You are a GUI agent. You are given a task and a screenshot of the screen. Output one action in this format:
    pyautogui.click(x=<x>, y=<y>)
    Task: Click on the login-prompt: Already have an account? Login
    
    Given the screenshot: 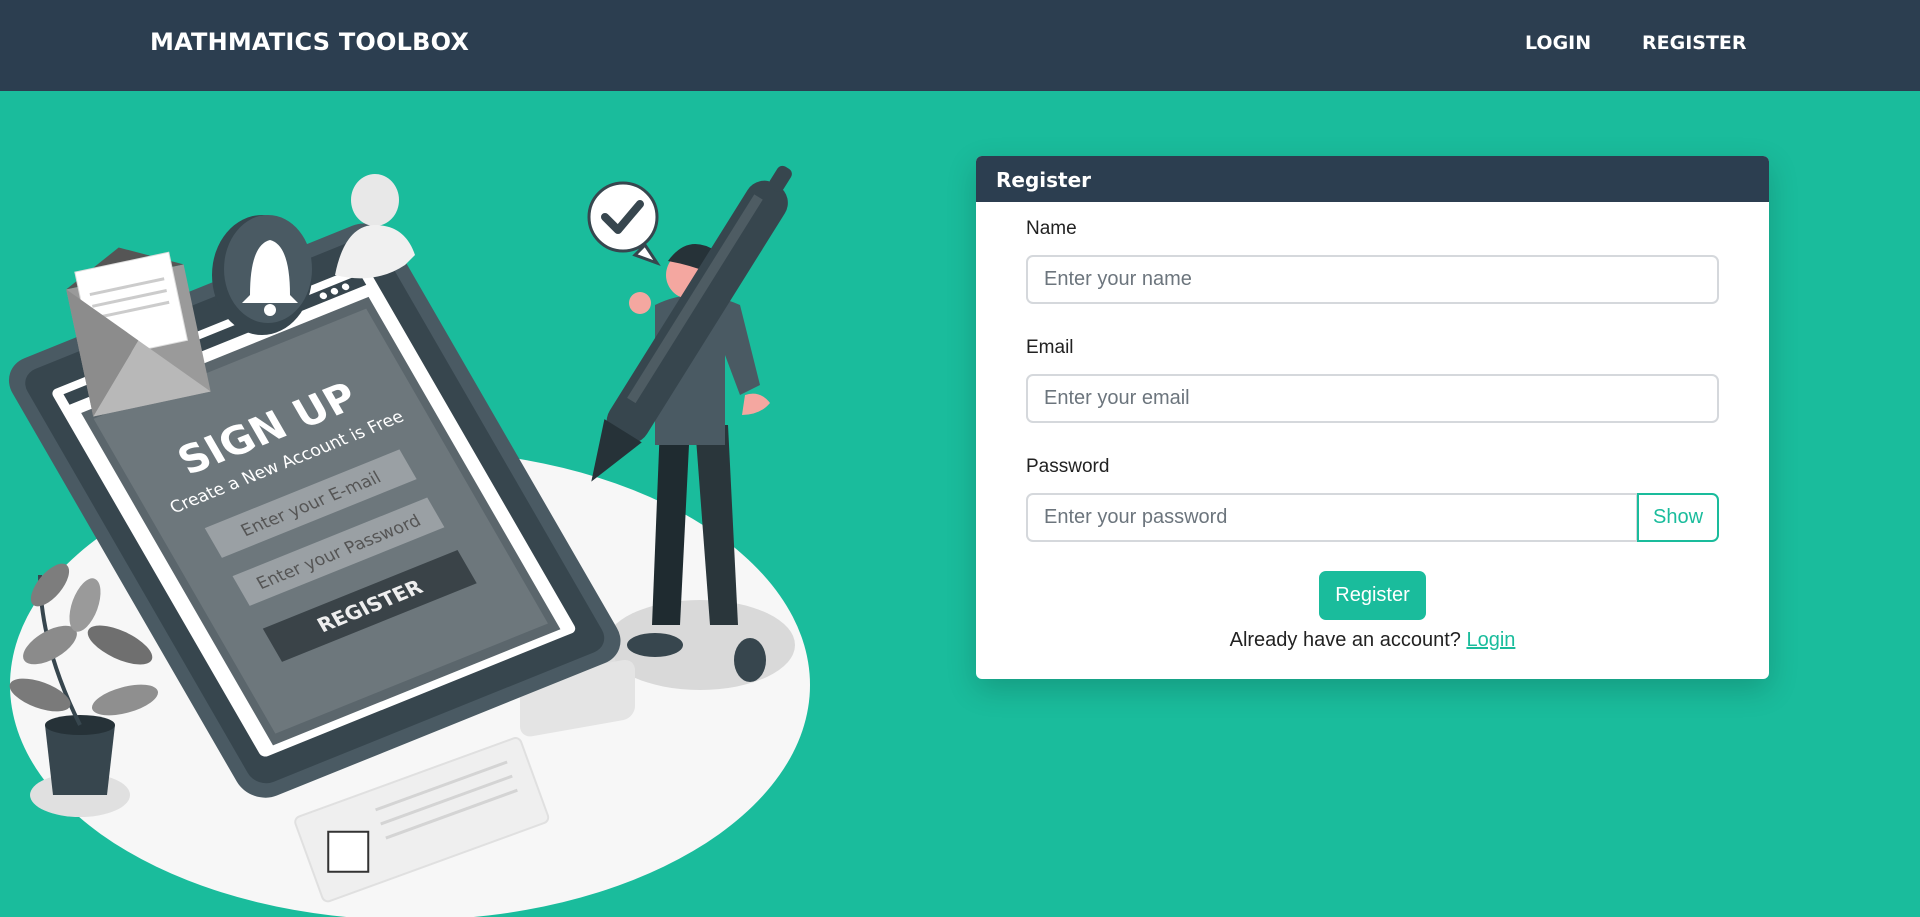 What is the action you would take?
    pyautogui.click(x=1372, y=640)
    